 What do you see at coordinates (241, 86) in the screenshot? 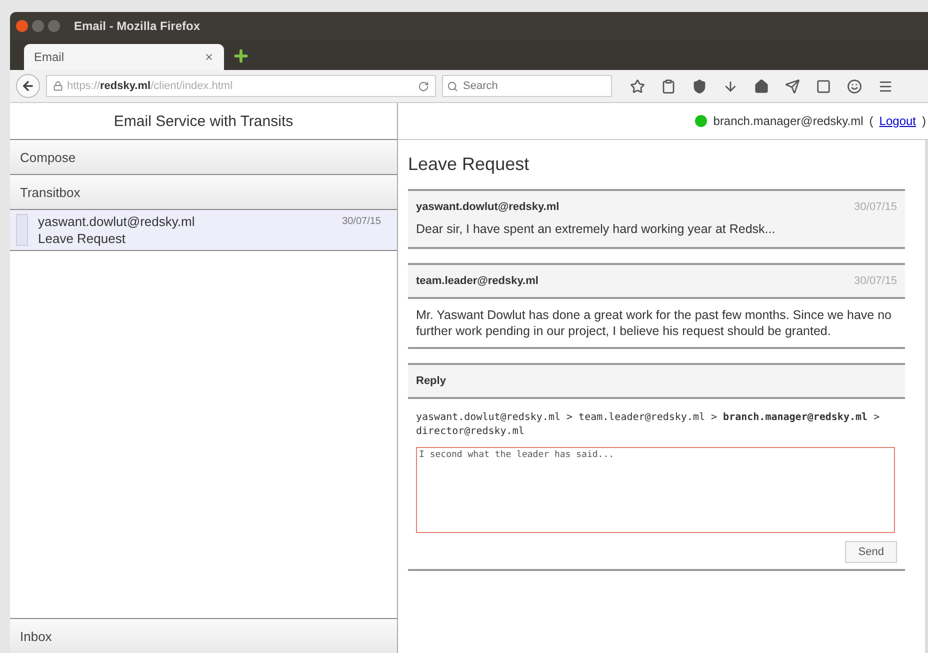
I see `address-field: https://redsky.ml/client/index.html` at bounding box center [241, 86].